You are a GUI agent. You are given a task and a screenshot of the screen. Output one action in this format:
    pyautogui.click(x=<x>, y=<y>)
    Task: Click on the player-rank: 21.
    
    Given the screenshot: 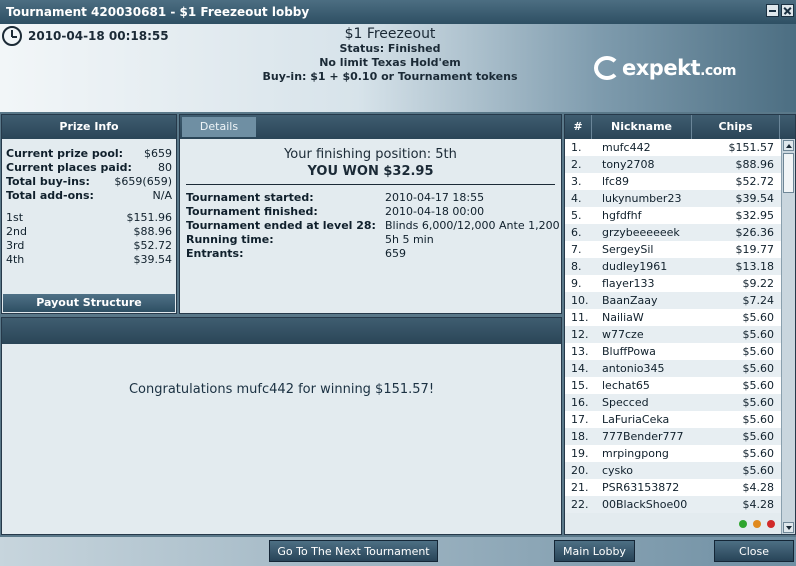 What is the action you would take?
    pyautogui.click(x=580, y=487)
    